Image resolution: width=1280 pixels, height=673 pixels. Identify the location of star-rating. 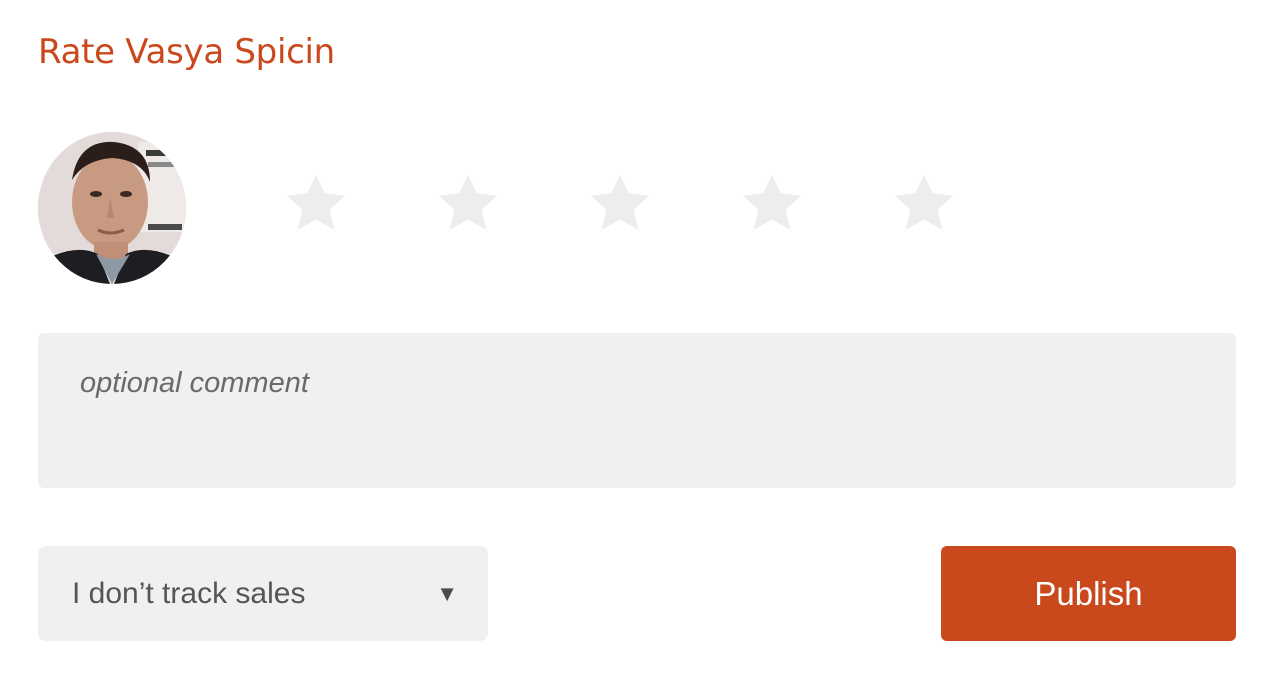
(660, 204).